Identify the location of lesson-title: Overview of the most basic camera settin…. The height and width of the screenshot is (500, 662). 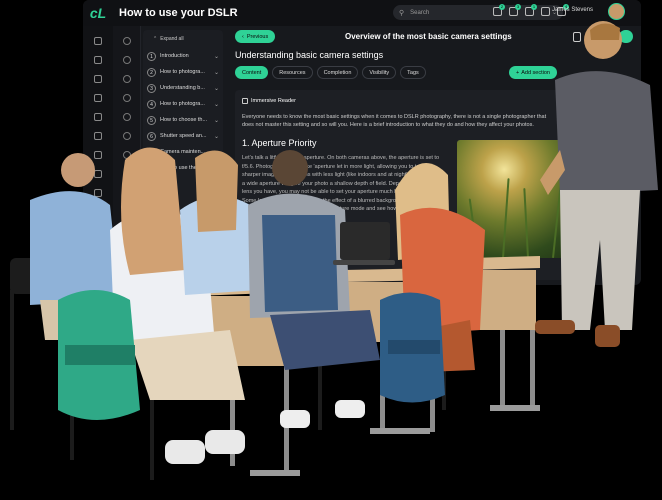
(428, 36).